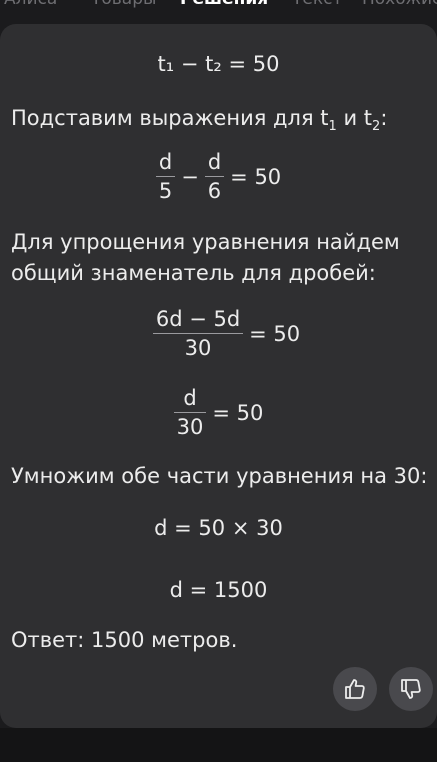 The image size is (437, 762). I want to click on tab-solutions: Решения, so click(224, 4).